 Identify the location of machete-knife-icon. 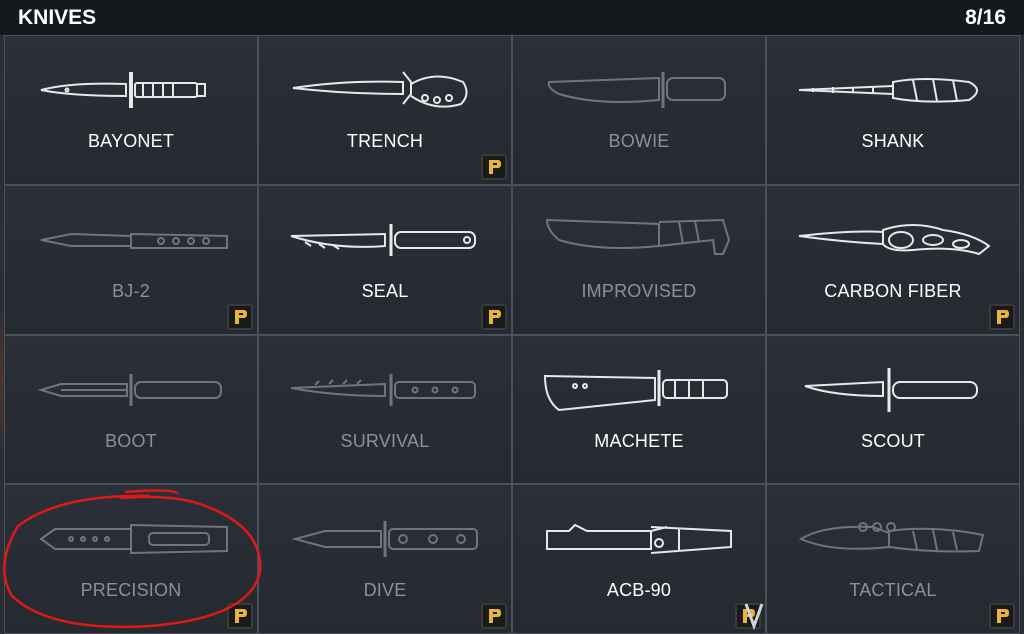
(635, 390).